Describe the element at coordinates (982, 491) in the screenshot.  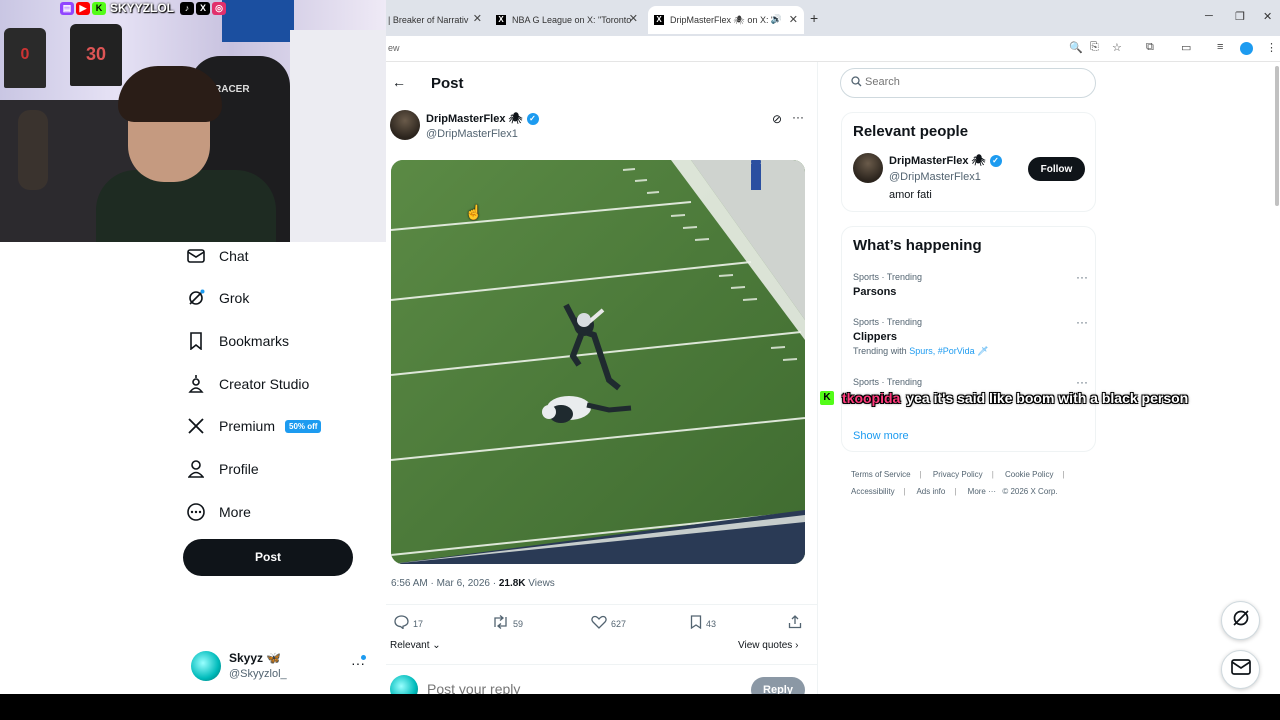
I see `footer-link: More ···` at that location.